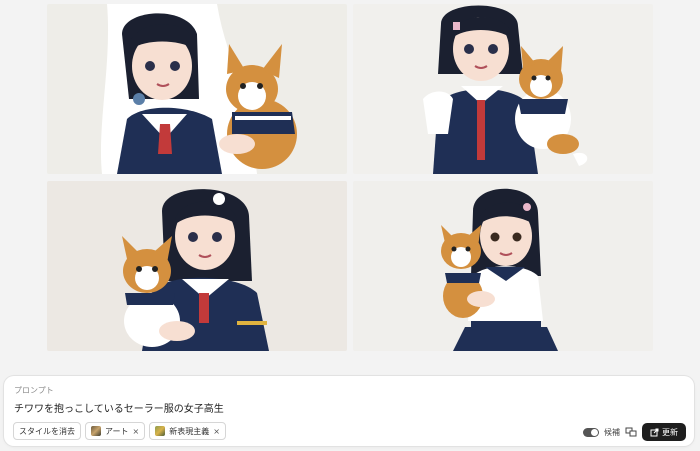 Image resolution: width=700 pixels, height=451 pixels. Describe the element at coordinates (34, 390) in the screenshot. I see `prompt-label: プロンプト` at that location.